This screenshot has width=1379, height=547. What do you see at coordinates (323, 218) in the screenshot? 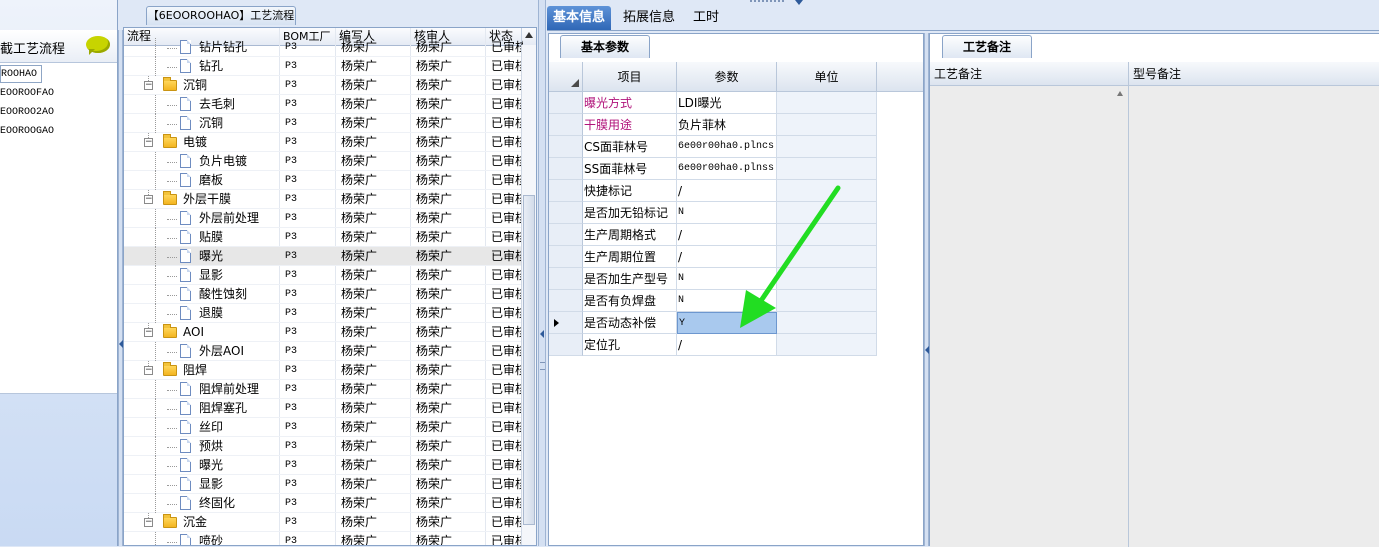
I see `tree-row: 外层前处理 P3 杨荣广 杨荣广 已审核` at bounding box center [323, 218].